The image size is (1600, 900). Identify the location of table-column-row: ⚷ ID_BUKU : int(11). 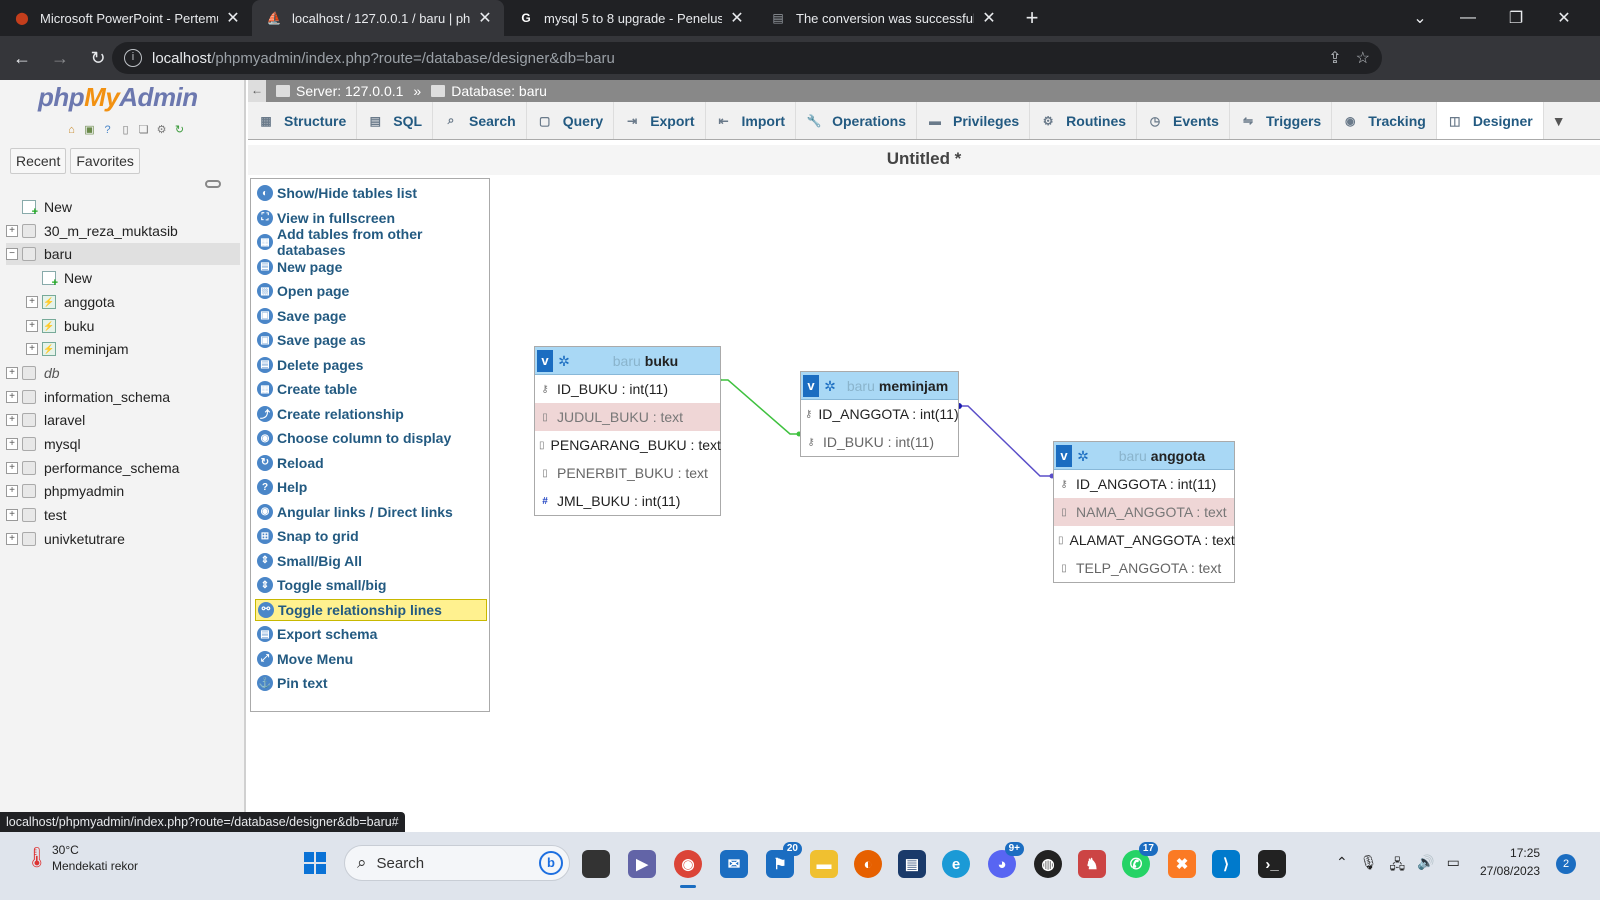
(627, 389).